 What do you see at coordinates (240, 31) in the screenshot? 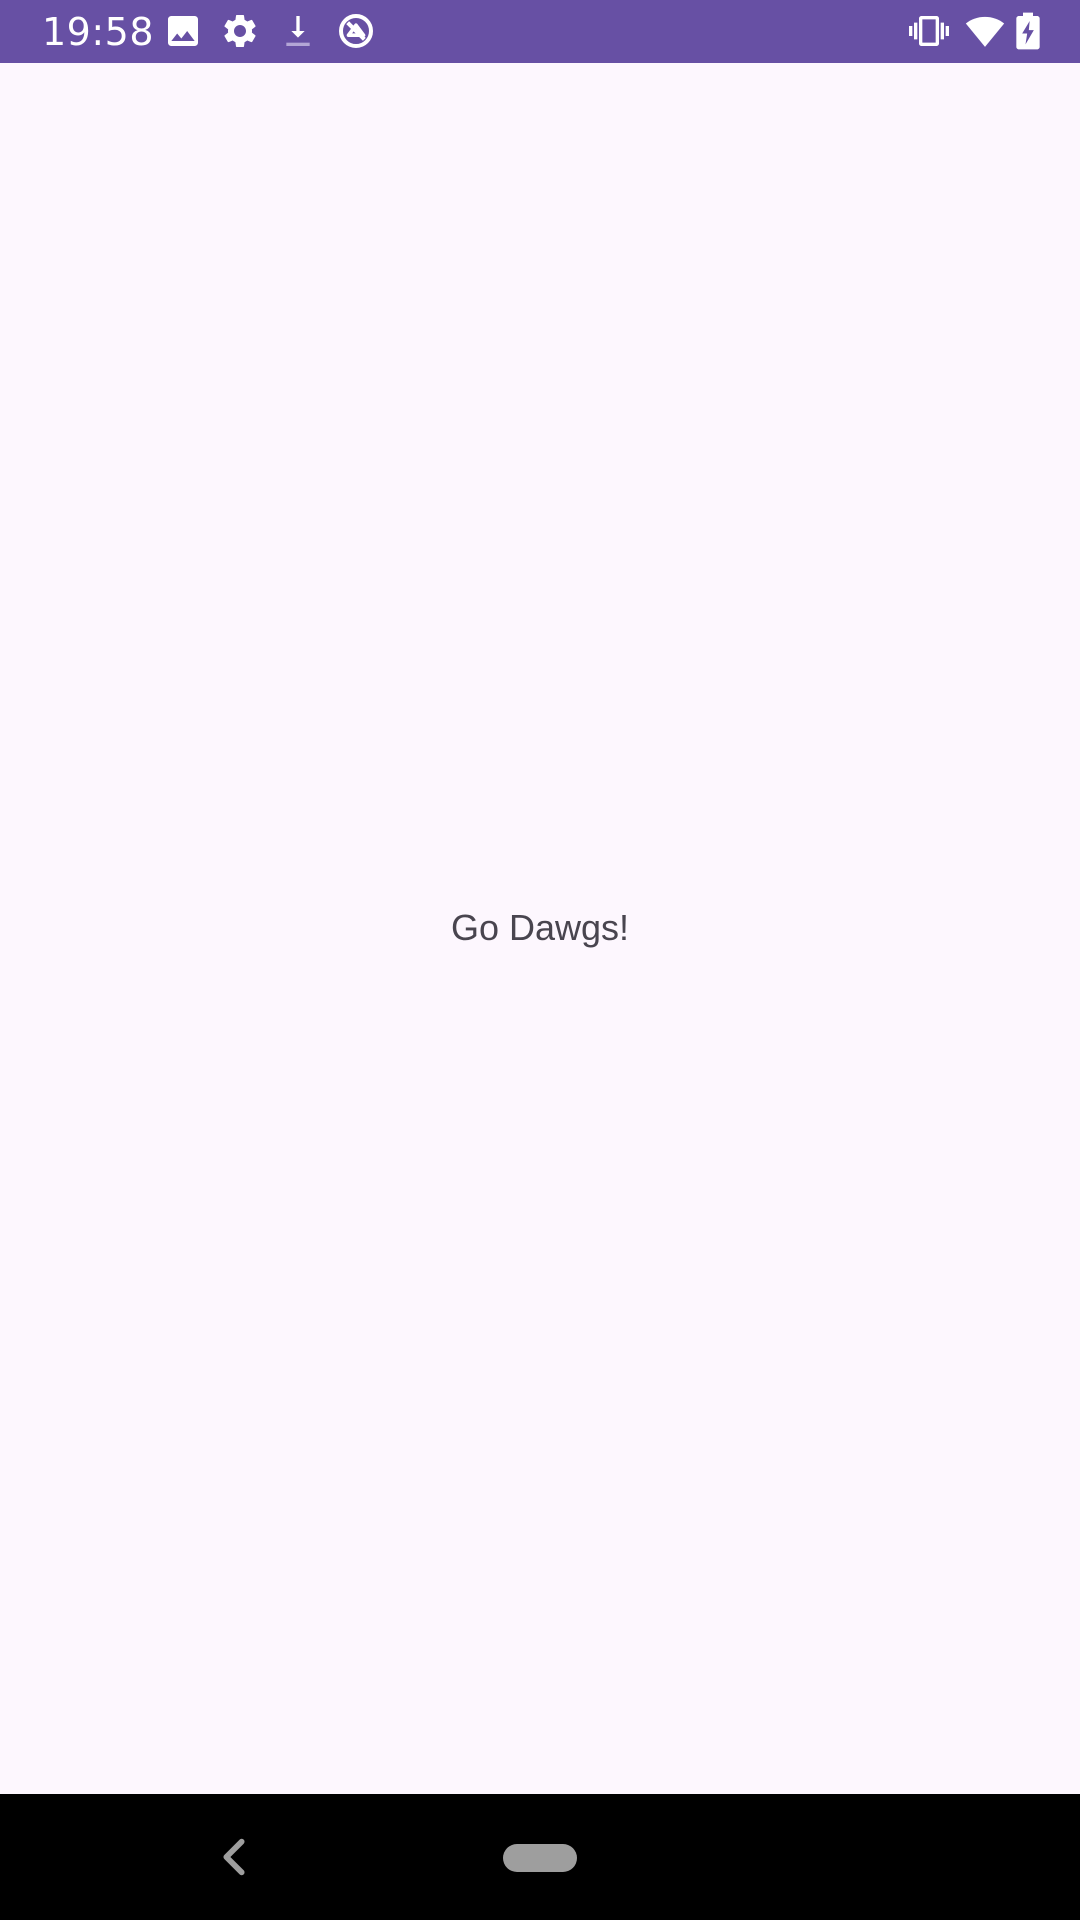
I see `settings-icon` at bounding box center [240, 31].